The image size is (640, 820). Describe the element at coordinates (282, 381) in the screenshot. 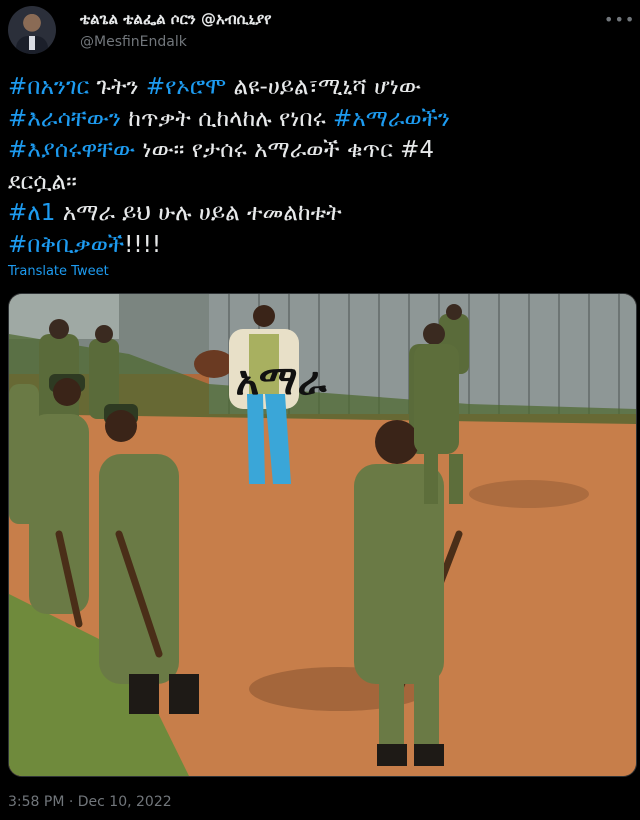

I see `media-overlay-text: አማራ` at that location.